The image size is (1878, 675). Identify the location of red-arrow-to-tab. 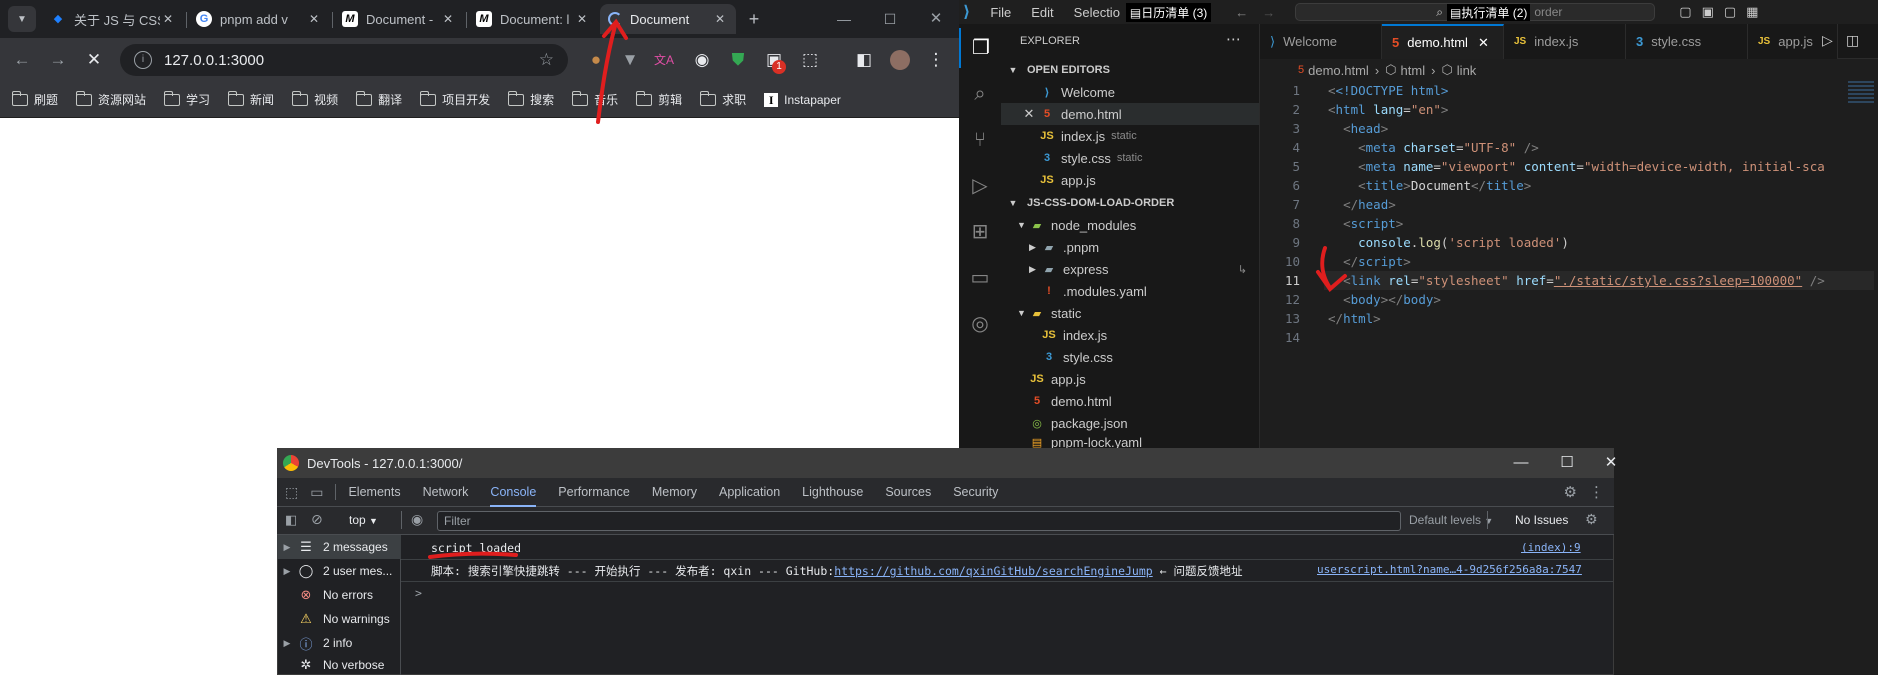
(606, 74).